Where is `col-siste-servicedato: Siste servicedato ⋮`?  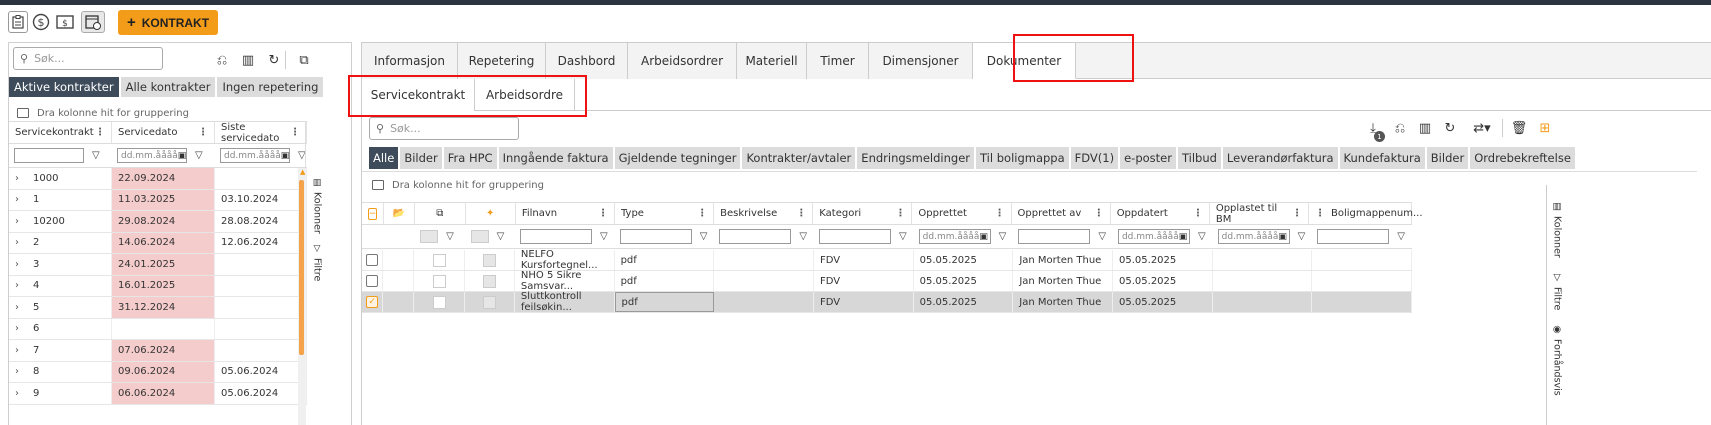
col-siste-servicedato: Siste servicedato ⋮ is located at coordinates (261, 133).